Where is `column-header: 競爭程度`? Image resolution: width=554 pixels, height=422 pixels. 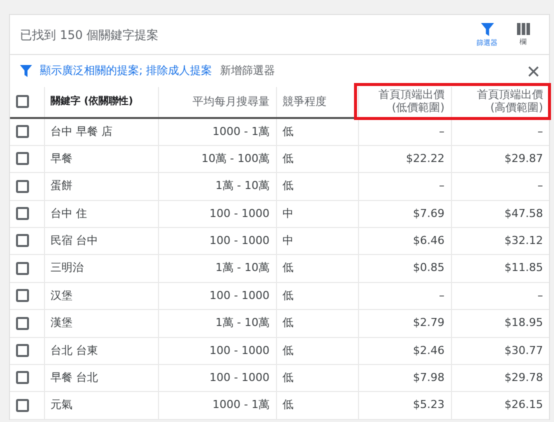 column-header: 競爭程度 is located at coordinates (317, 102).